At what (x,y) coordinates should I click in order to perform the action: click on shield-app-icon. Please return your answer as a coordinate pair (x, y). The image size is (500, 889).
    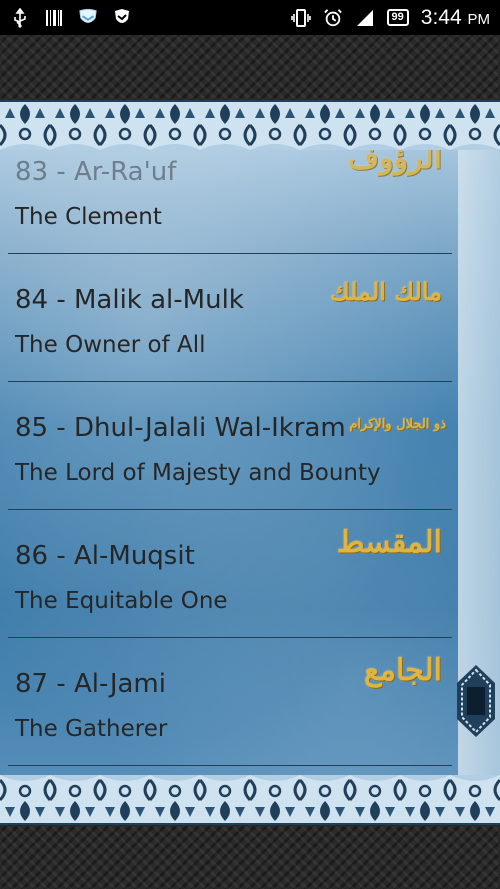
    Looking at the image, I should click on (88, 18).